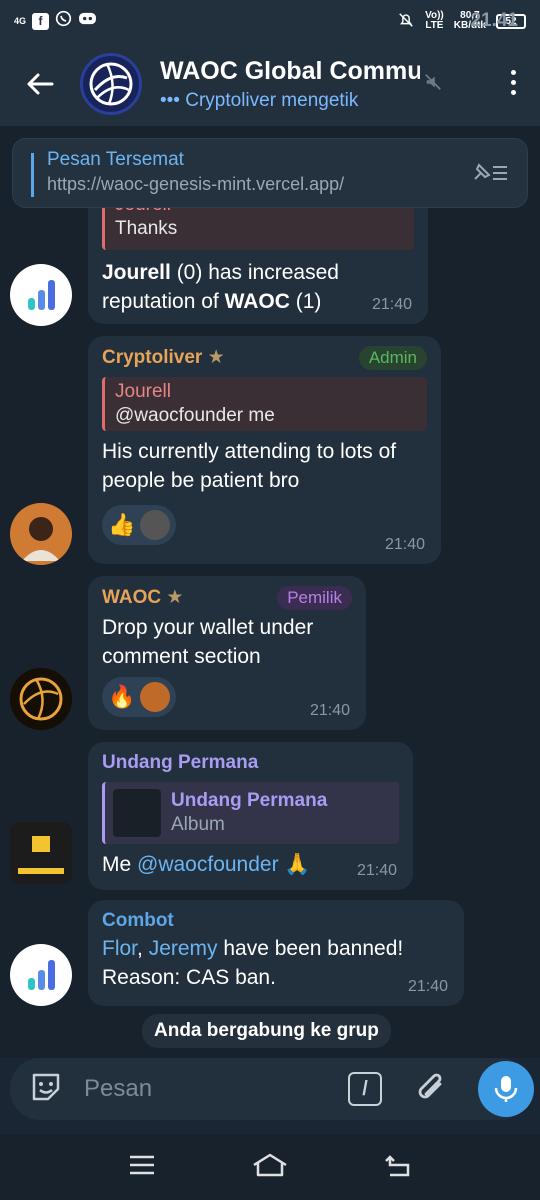 The image size is (540, 1200). What do you see at coordinates (63, 21) in the screenshot?
I see `whatsapp-icon` at bounding box center [63, 21].